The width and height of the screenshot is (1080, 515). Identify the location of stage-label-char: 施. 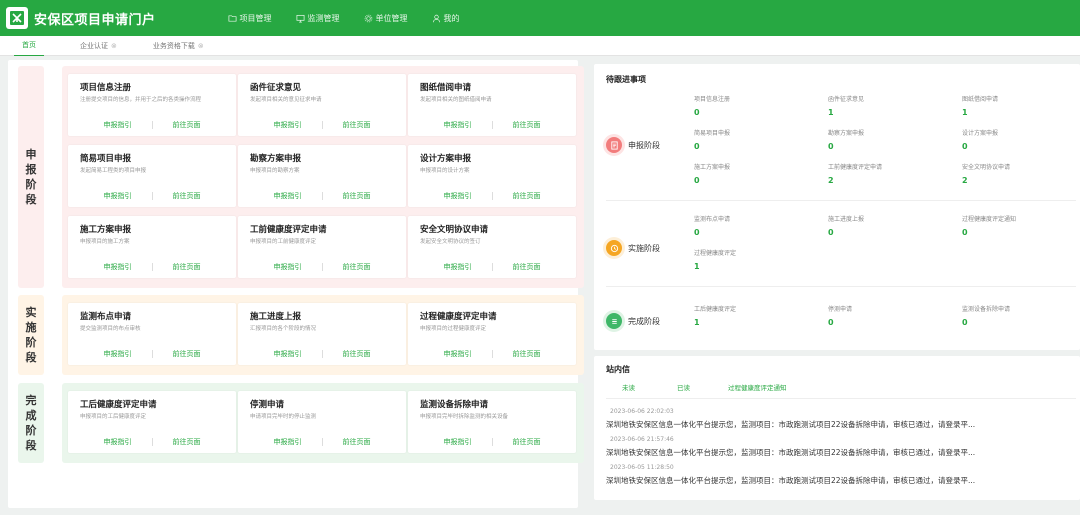
(31, 327).